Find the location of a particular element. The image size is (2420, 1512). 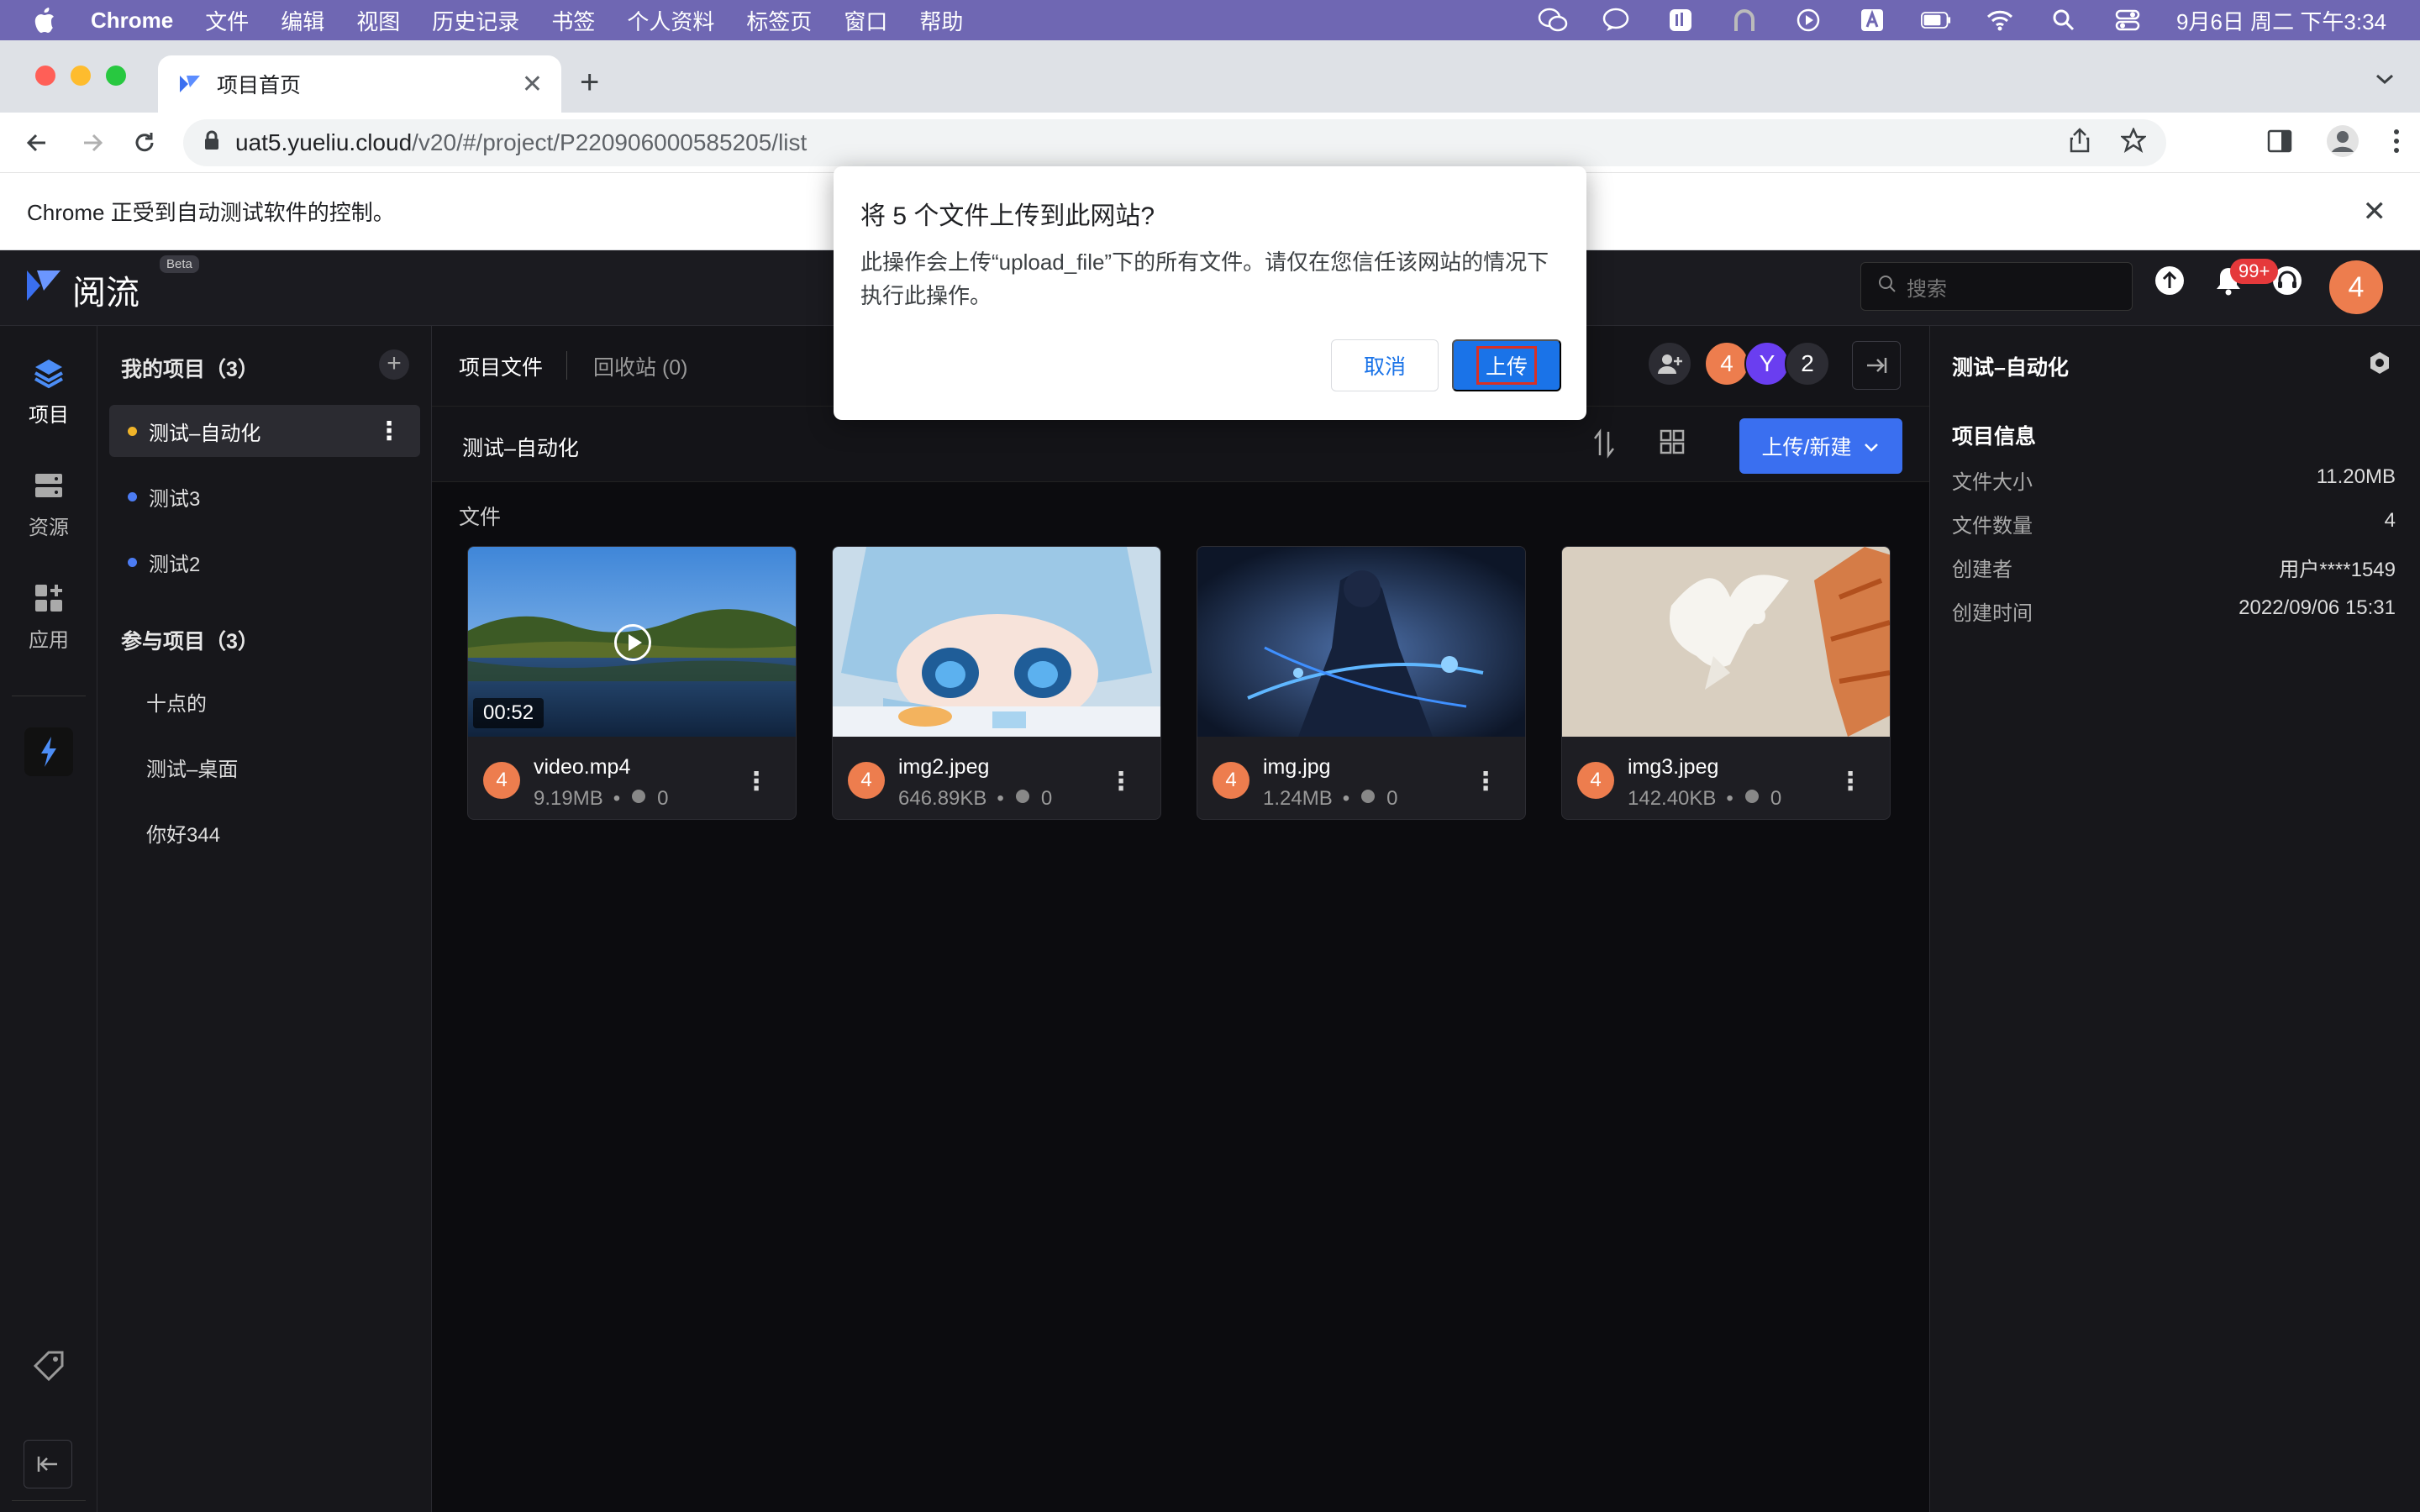

grid-view-icon is located at coordinates (1673, 443).